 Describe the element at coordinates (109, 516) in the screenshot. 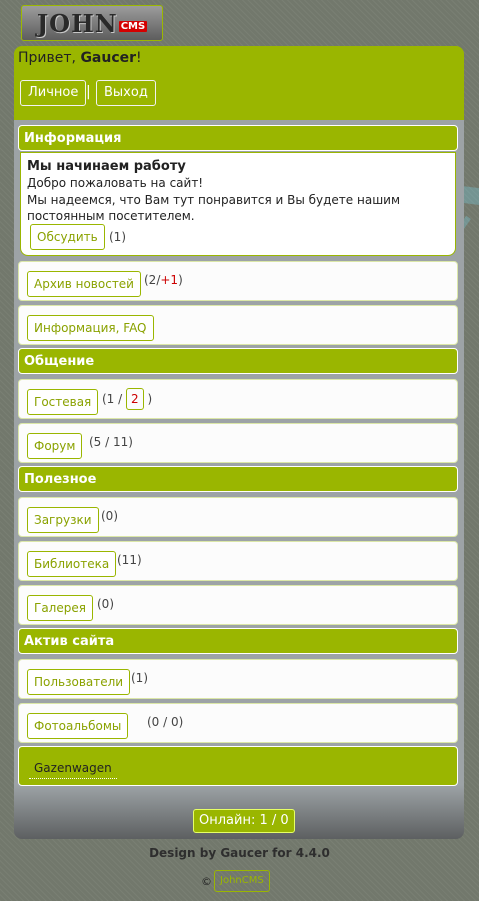

I see `downloads-count: (0)` at that location.